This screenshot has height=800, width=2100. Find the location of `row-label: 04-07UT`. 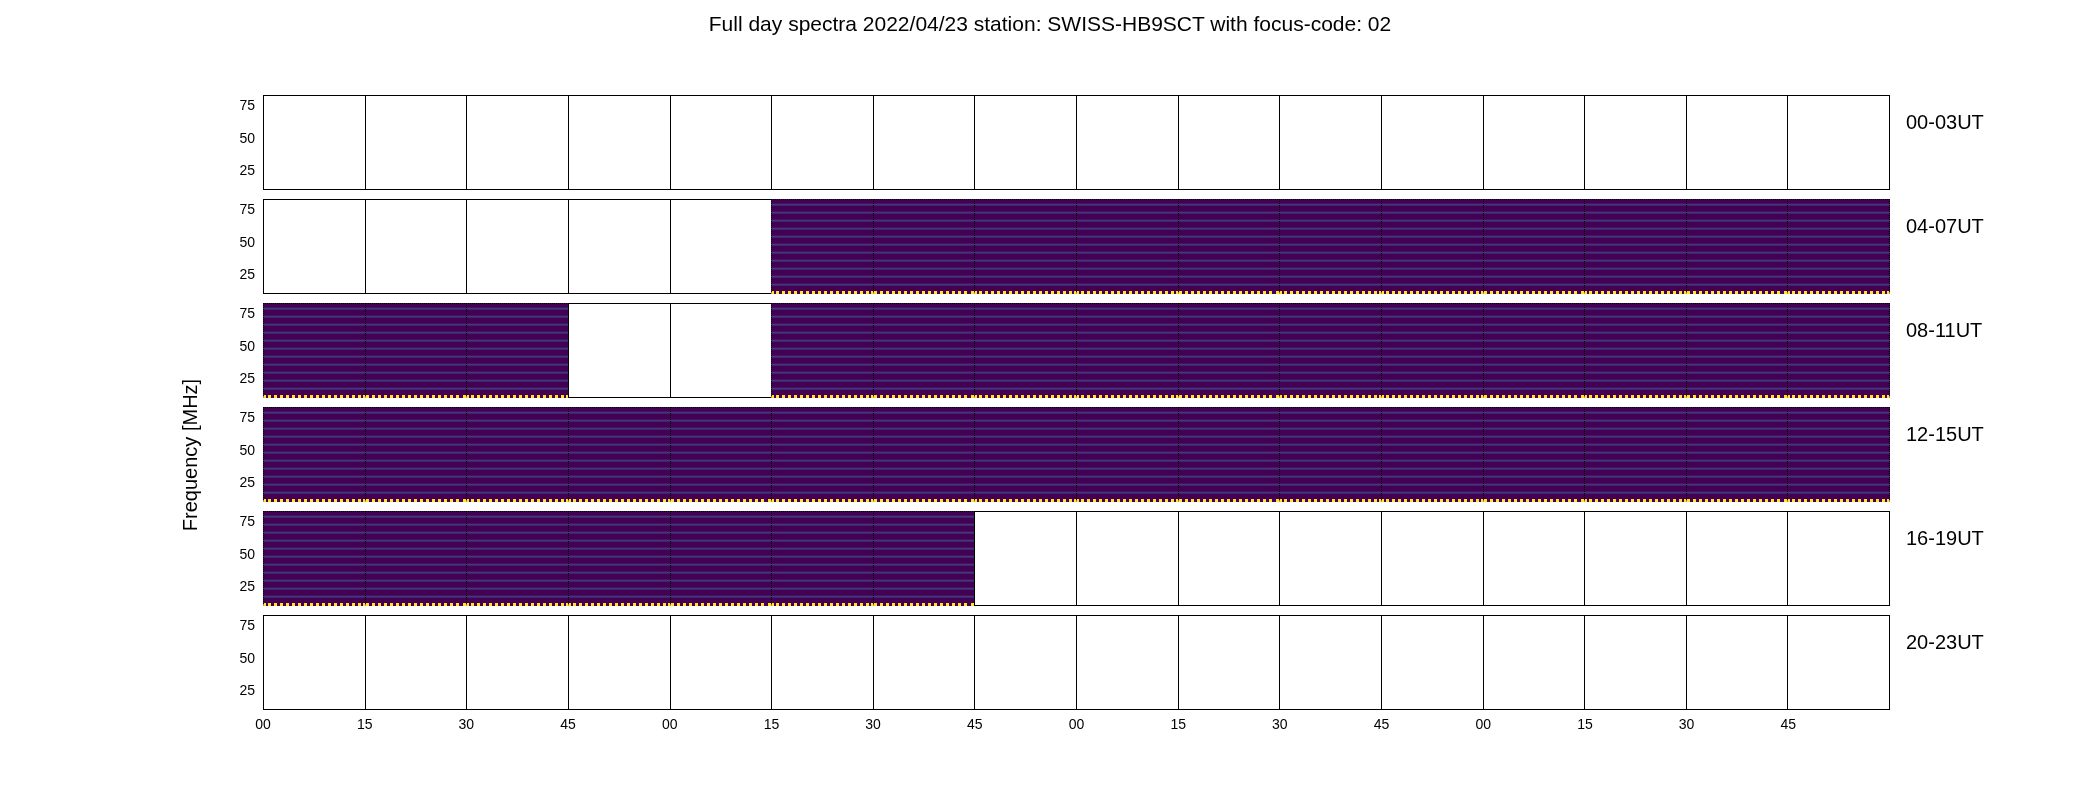

row-label: 04-07UT is located at coordinates (1945, 226).